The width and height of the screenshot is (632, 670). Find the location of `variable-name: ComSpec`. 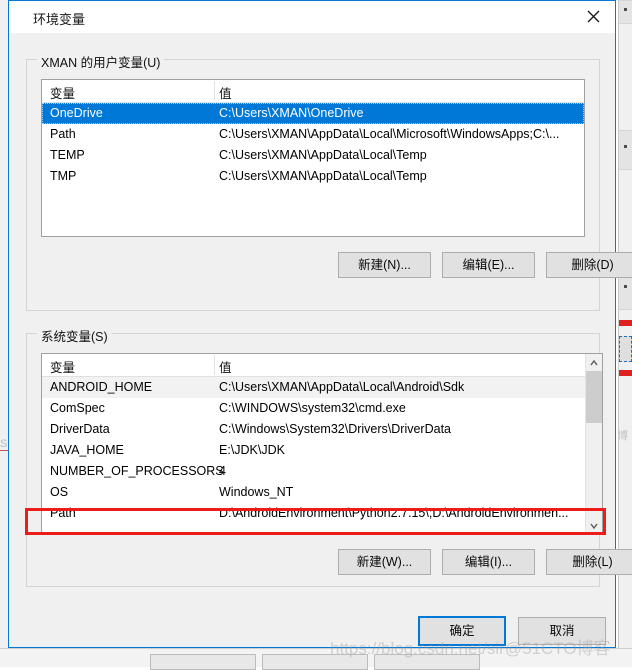

variable-name: ComSpec is located at coordinates (77, 408).